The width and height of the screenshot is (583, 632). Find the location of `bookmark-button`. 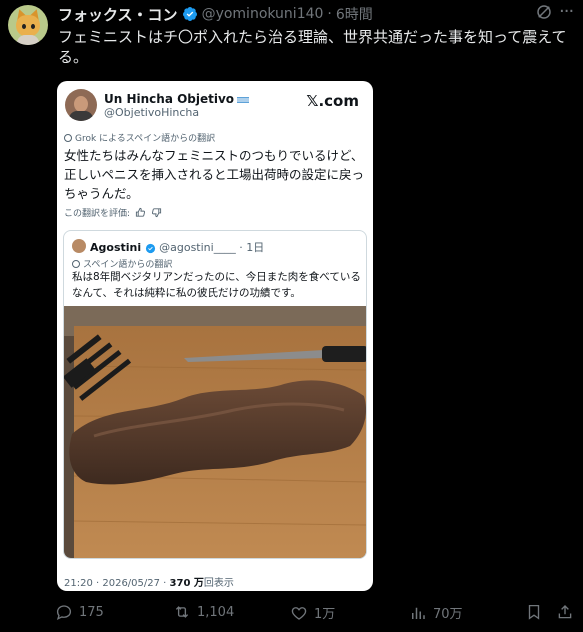

bookmark-button is located at coordinates (534, 612).